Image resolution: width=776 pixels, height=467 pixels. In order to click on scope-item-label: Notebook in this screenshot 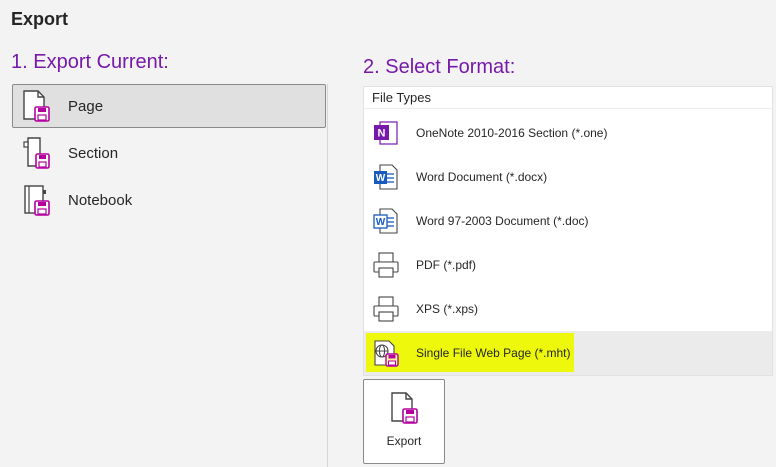, I will do `click(100, 200)`.